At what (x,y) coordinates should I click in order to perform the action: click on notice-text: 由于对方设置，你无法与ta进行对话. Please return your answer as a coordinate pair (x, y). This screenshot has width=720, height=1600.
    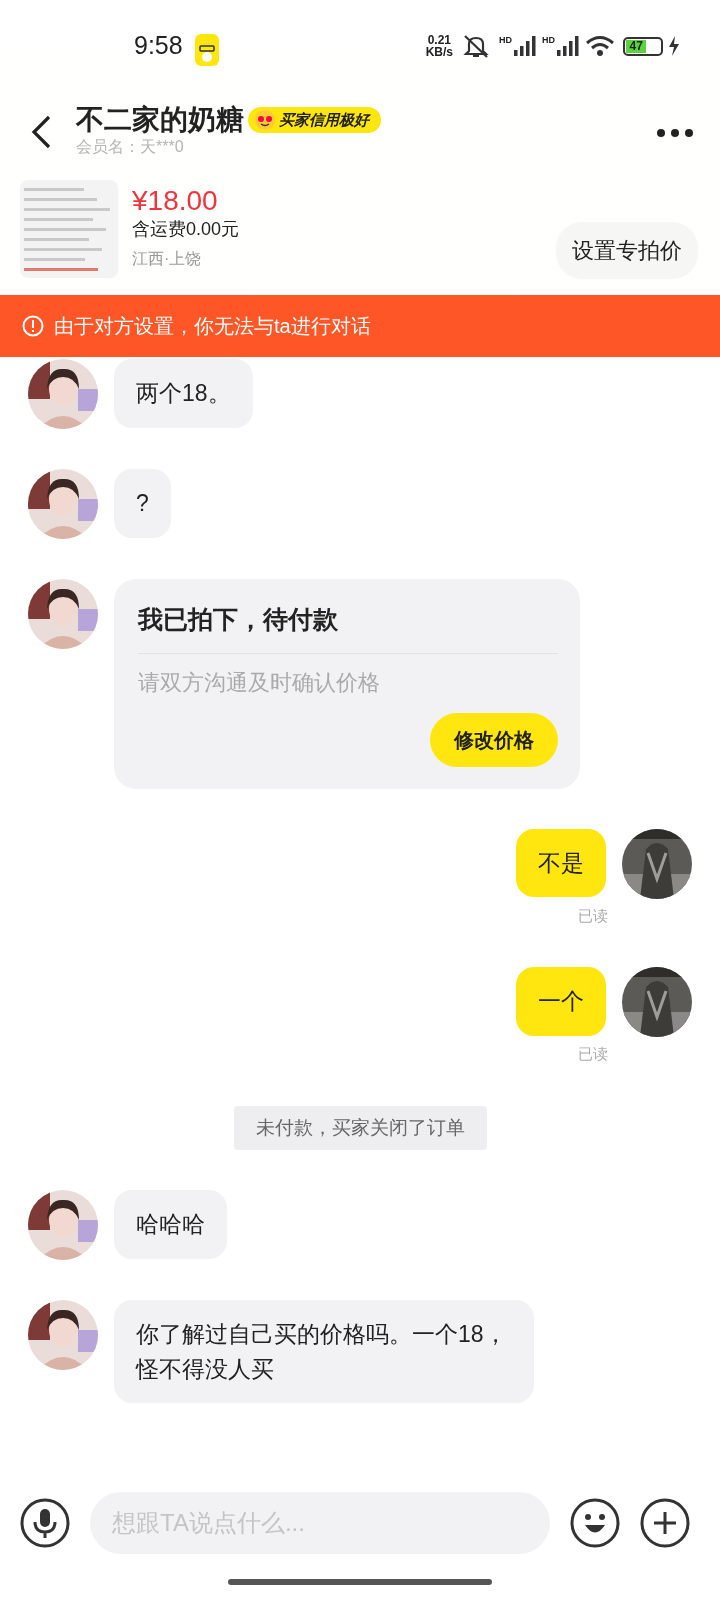
    Looking at the image, I should click on (212, 326).